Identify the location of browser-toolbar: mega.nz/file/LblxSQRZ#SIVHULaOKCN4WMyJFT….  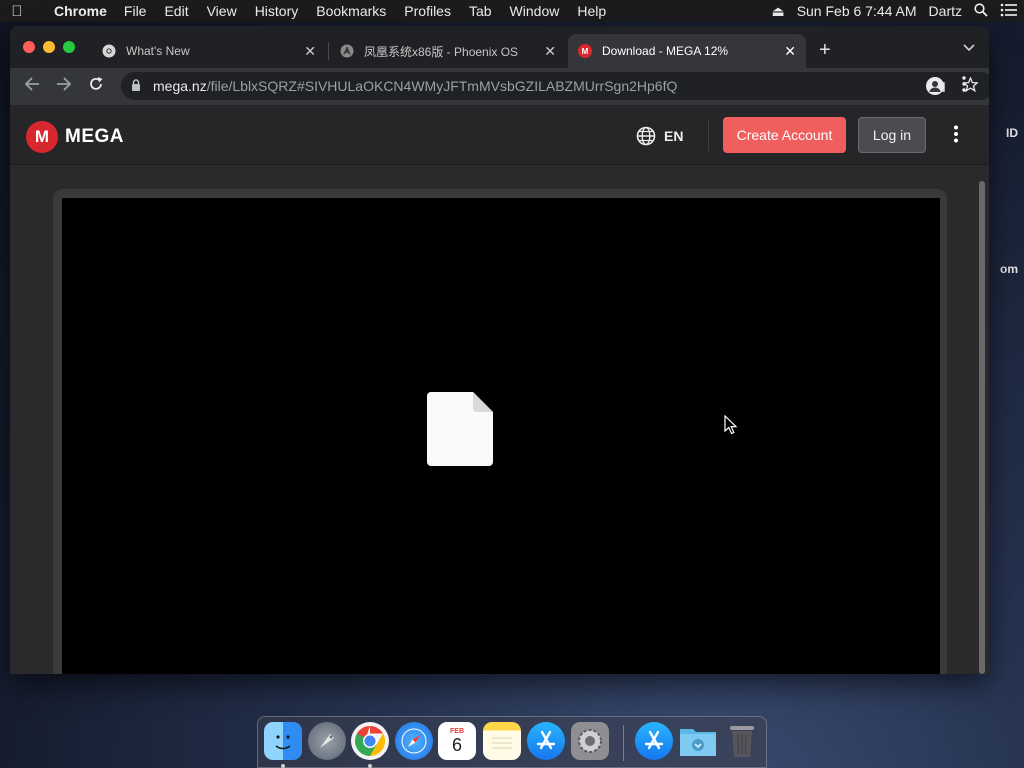
(499, 86).